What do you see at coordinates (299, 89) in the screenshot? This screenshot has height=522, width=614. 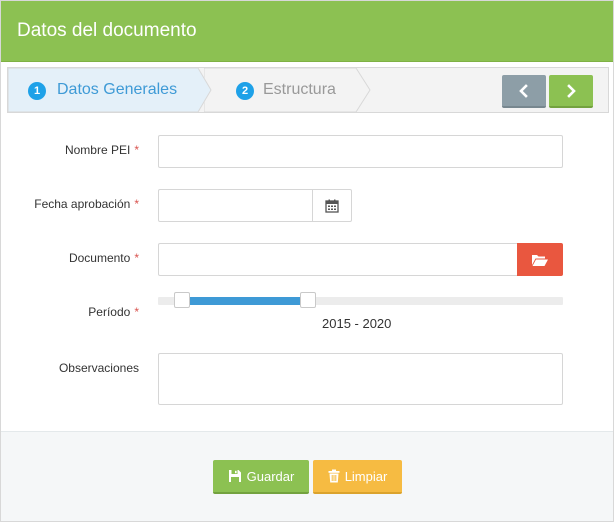 I see `step-2-label: Estructura` at bounding box center [299, 89].